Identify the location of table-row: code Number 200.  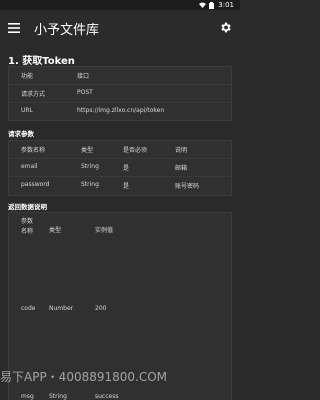
(120, 311).